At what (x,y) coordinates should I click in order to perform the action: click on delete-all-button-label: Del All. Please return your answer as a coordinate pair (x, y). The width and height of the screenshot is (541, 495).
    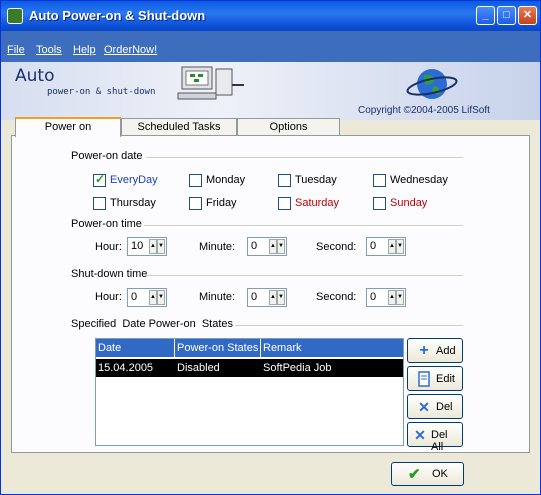
    Looking at the image, I should click on (439, 441).